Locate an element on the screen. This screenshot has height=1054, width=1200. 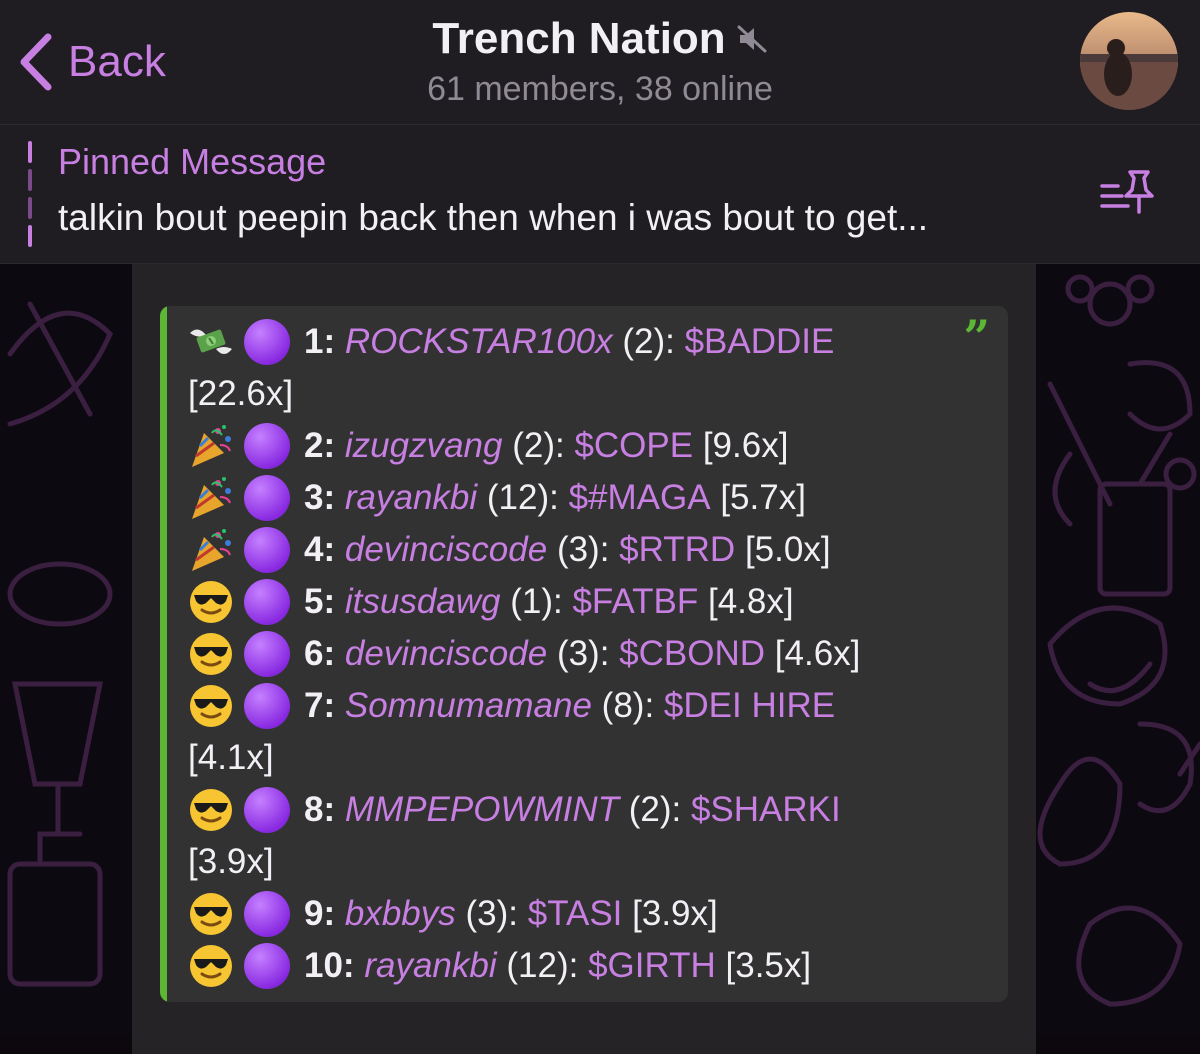
rank-number: 3: is located at coordinates (320, 497).